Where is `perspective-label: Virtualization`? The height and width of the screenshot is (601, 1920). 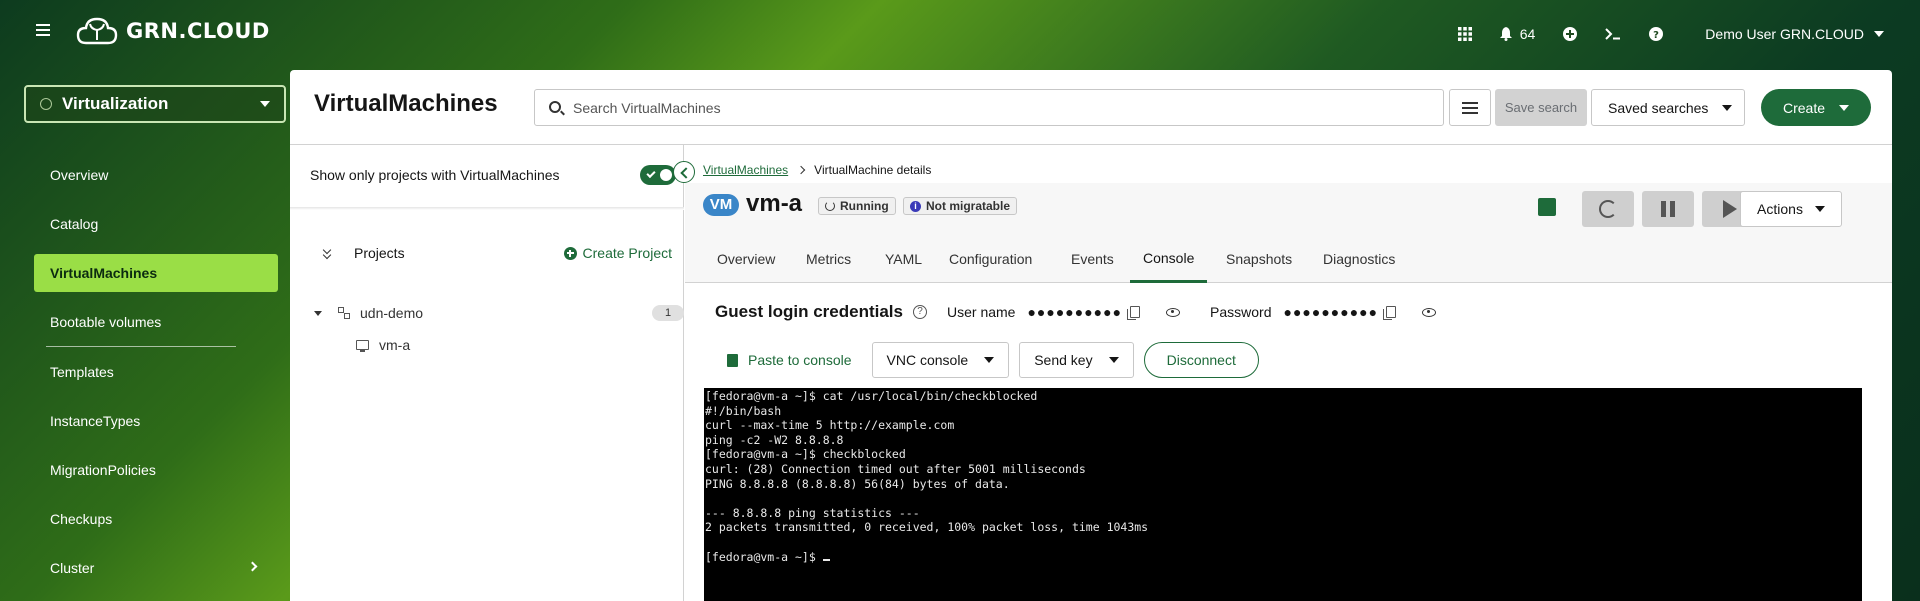 perspective-label: Virtualization is located at coordinates (115, 103).